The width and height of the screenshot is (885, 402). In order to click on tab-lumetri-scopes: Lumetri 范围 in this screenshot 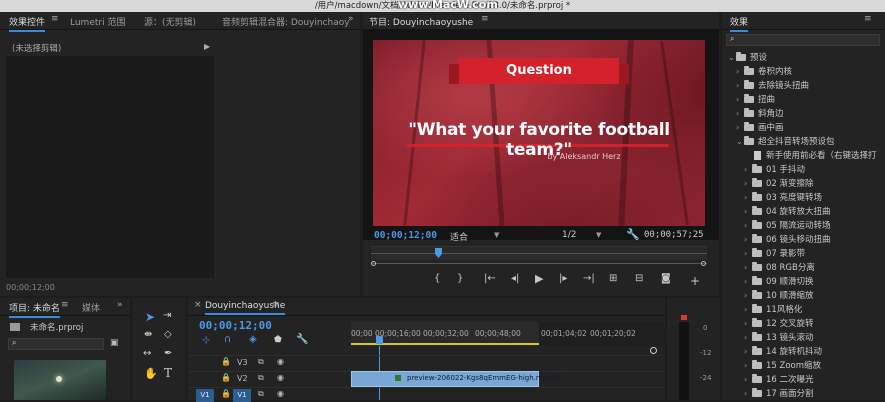, I will do `click(97, 21)`.